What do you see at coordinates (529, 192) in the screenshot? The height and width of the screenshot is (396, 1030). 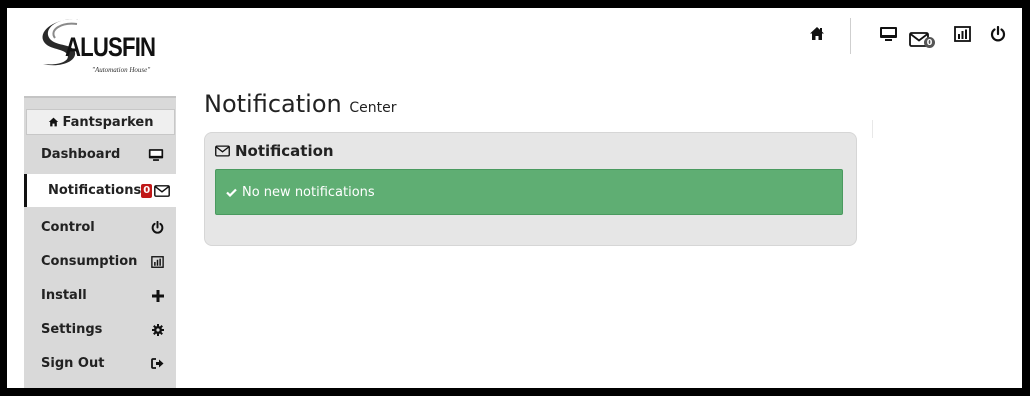 I see `no-notifications-alert: No new notifications` at bounding box center [529, 192].